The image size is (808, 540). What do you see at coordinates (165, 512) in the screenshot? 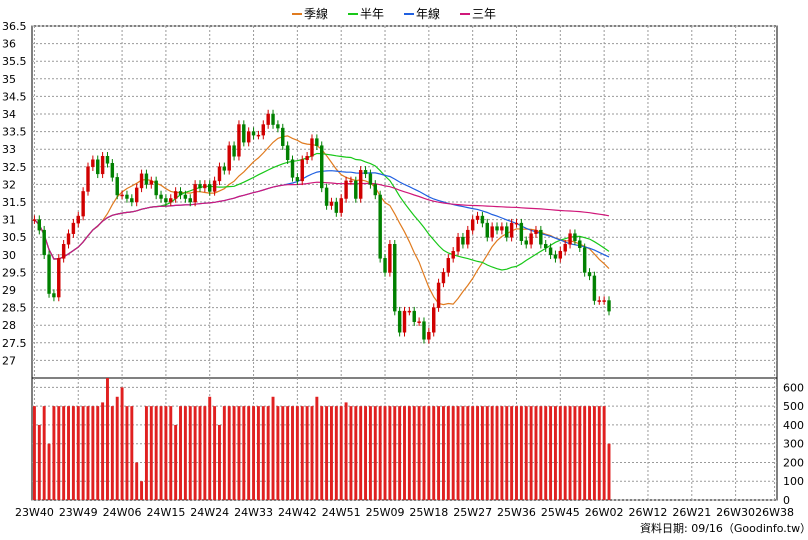
I see `x-tick-label: 24W15` at bounding box center [165, 512].